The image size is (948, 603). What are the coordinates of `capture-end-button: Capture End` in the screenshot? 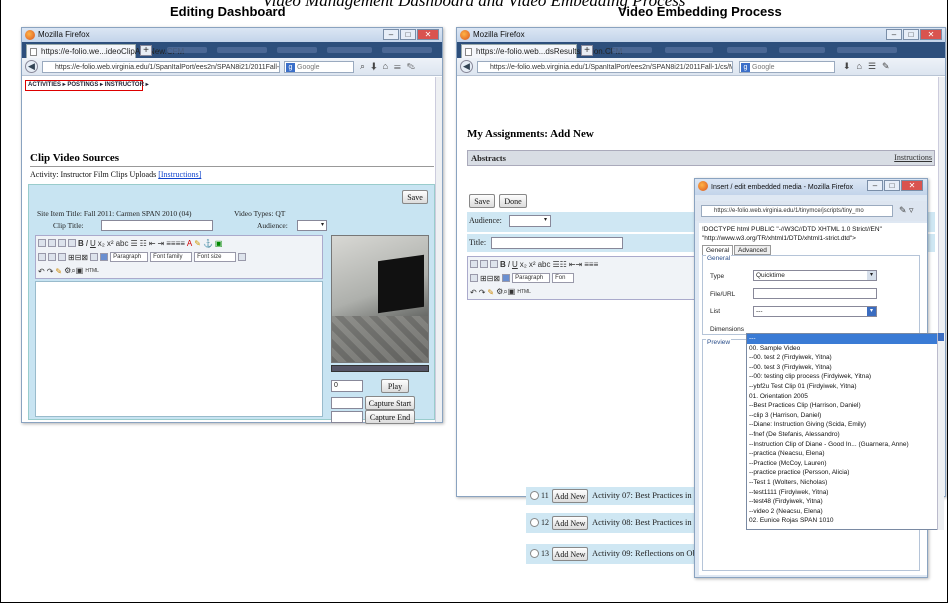 It's located at (390, 417).